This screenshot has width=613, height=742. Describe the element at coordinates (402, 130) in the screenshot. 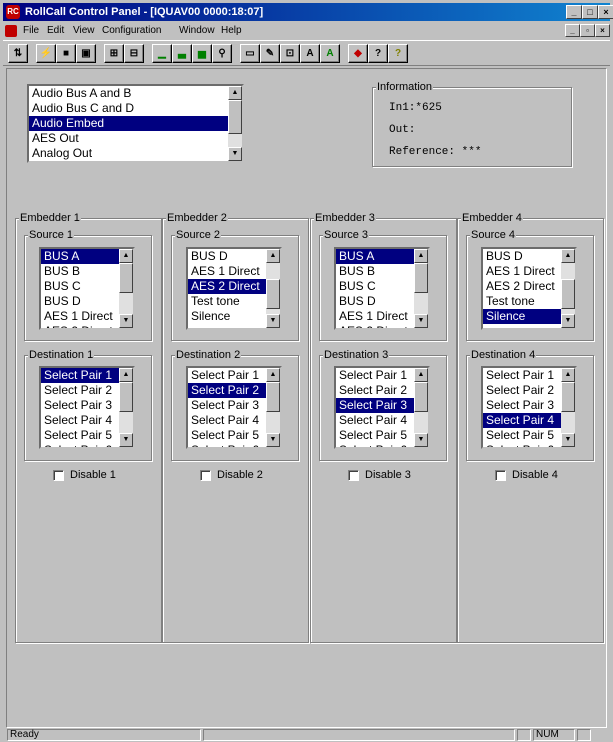

I see `output-status: Out:` at that location.